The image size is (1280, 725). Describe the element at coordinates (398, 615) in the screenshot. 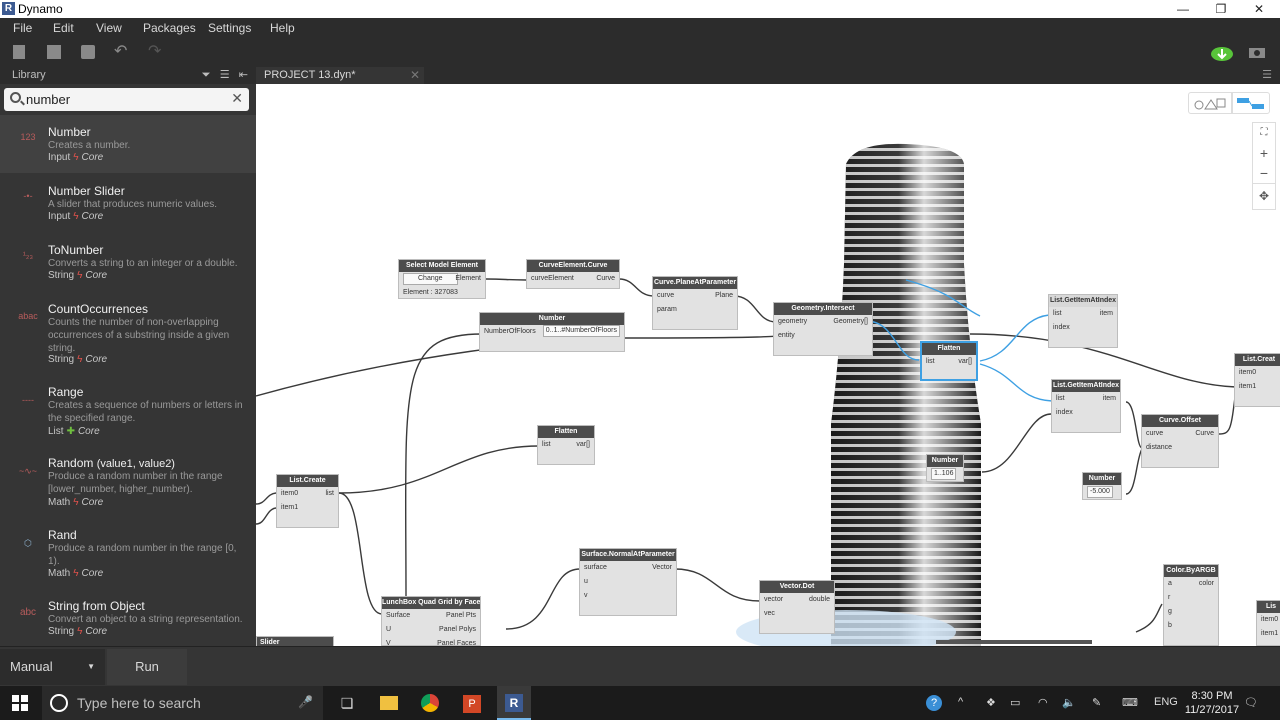

I see `port-in: Surface` at that location.